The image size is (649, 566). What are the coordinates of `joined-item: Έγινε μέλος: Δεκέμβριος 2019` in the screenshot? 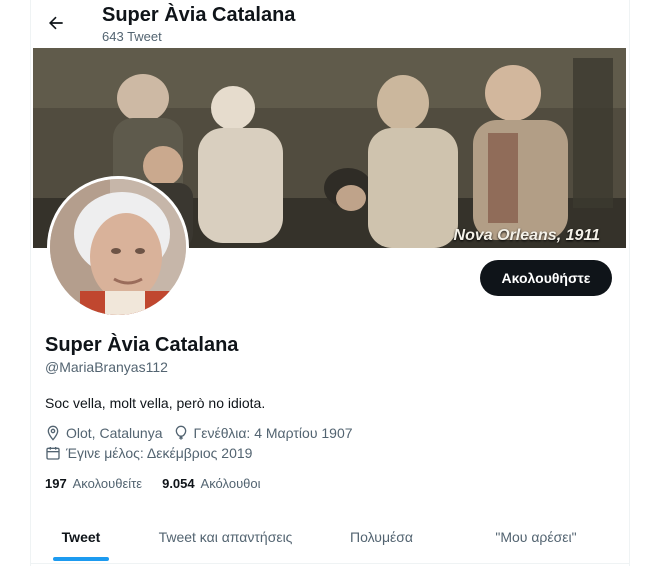 It's located at (148, 453).